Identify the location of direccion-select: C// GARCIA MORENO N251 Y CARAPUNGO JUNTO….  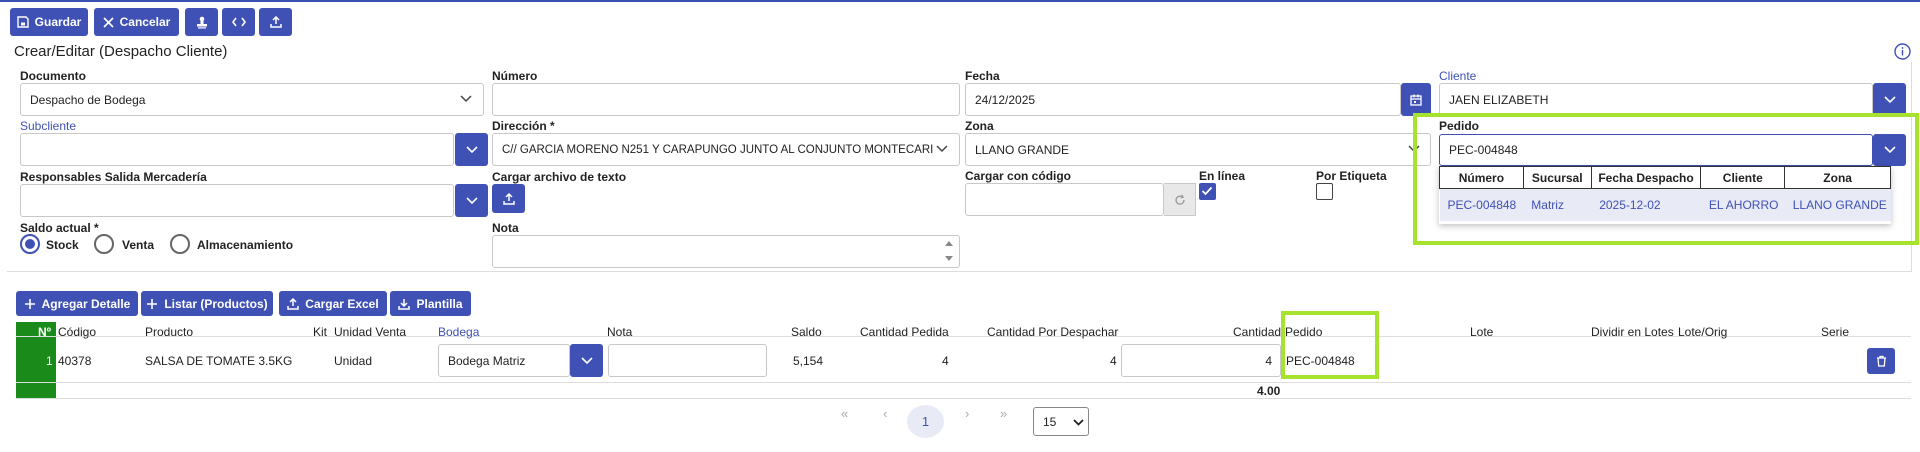
(726, 149).